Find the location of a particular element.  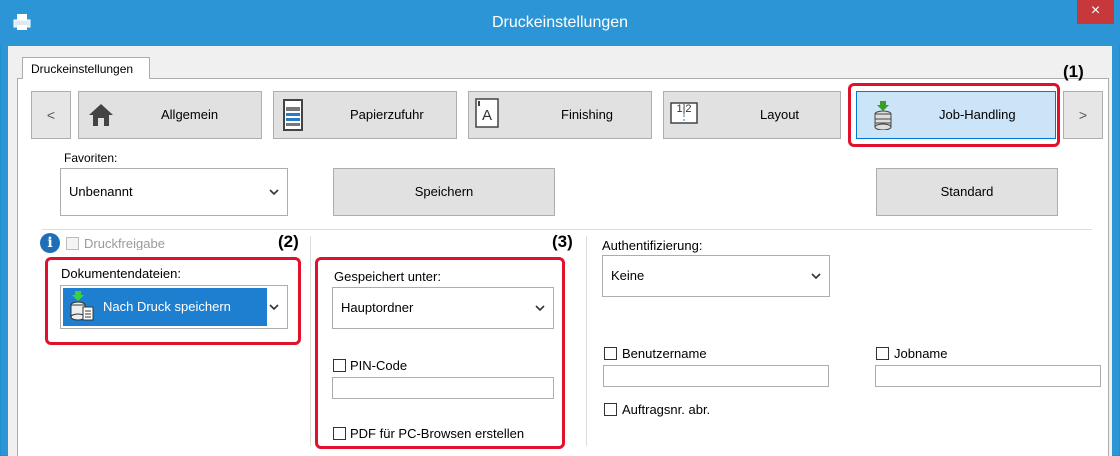

close-button: × is located at coordinates (1095, 12).